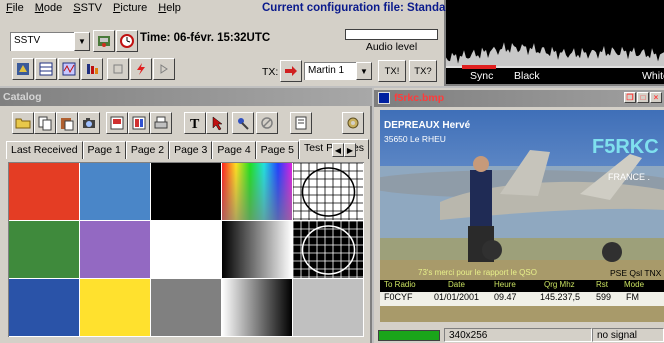 The width and height of the screenshot is (664, 343). Describe the element at coordinates (522, 286) in the screenshot. I see `qsl-table-header: To Radio Date Heure Qrg Mhz Rst Mode` at that location.